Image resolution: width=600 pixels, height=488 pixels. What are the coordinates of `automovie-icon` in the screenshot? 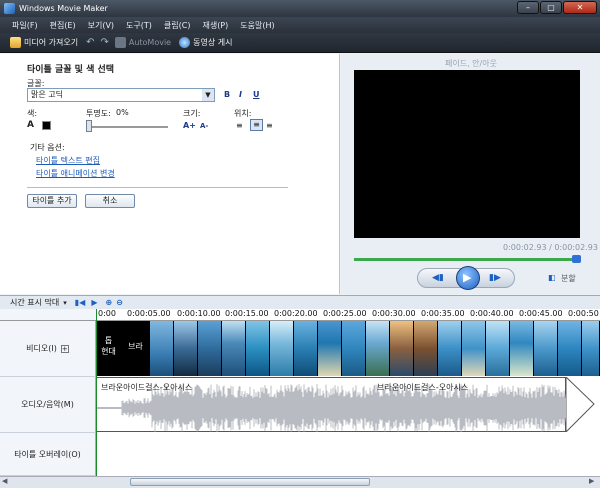 It's located at (120, 42).